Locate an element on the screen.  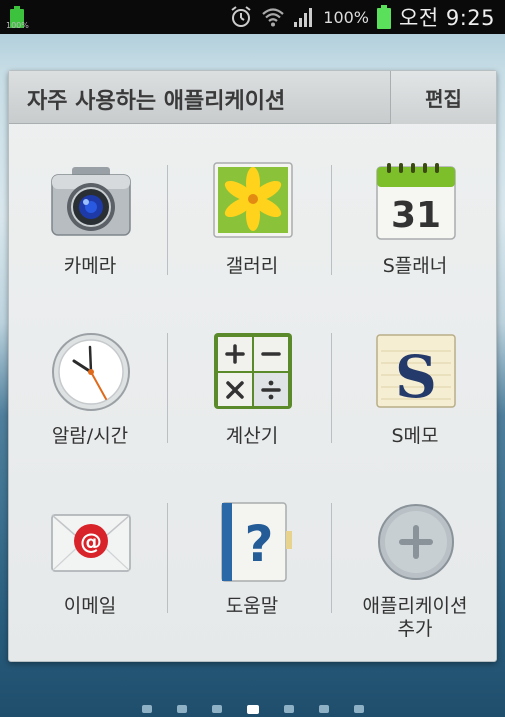
gallery-icon is located at coordinates (253, 200).